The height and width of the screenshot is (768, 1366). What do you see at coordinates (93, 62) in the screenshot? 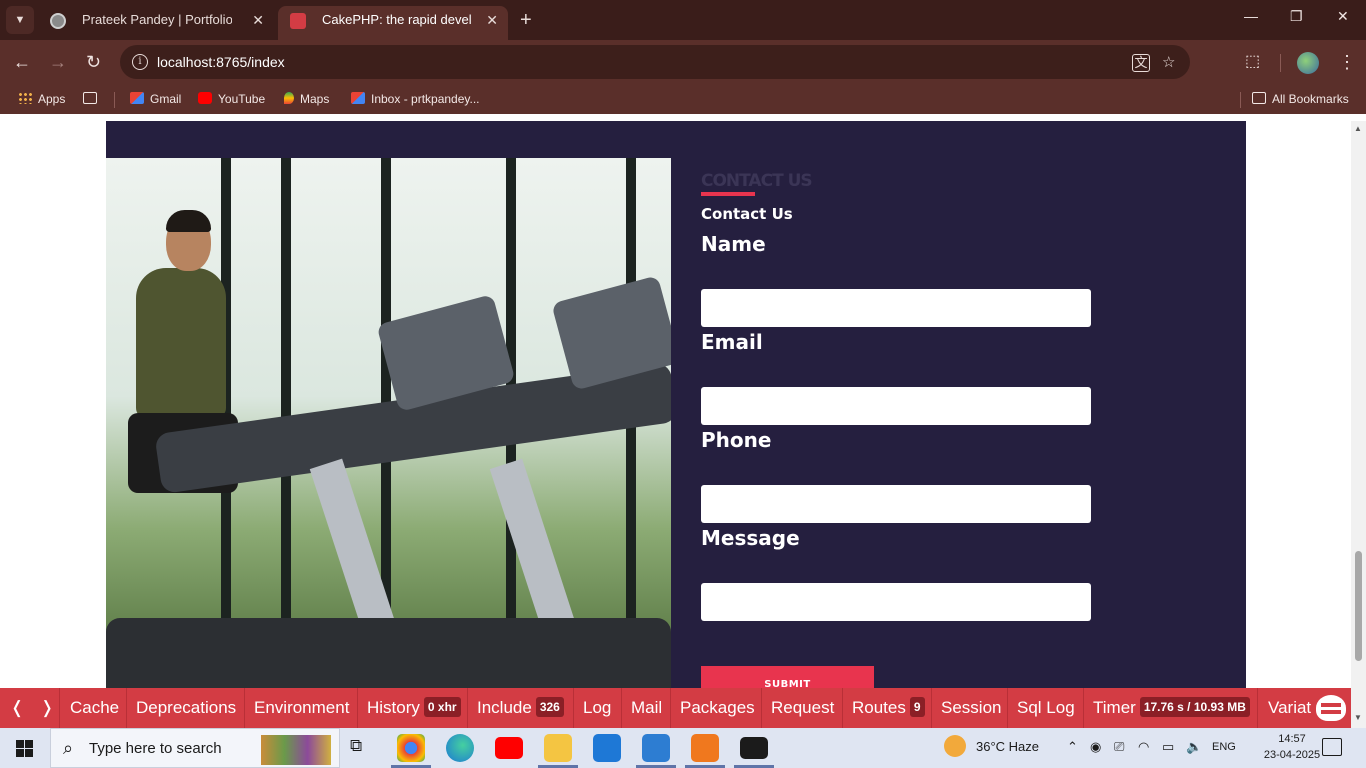
I see `reload-button: ↻` at bounding box center [93, 62].